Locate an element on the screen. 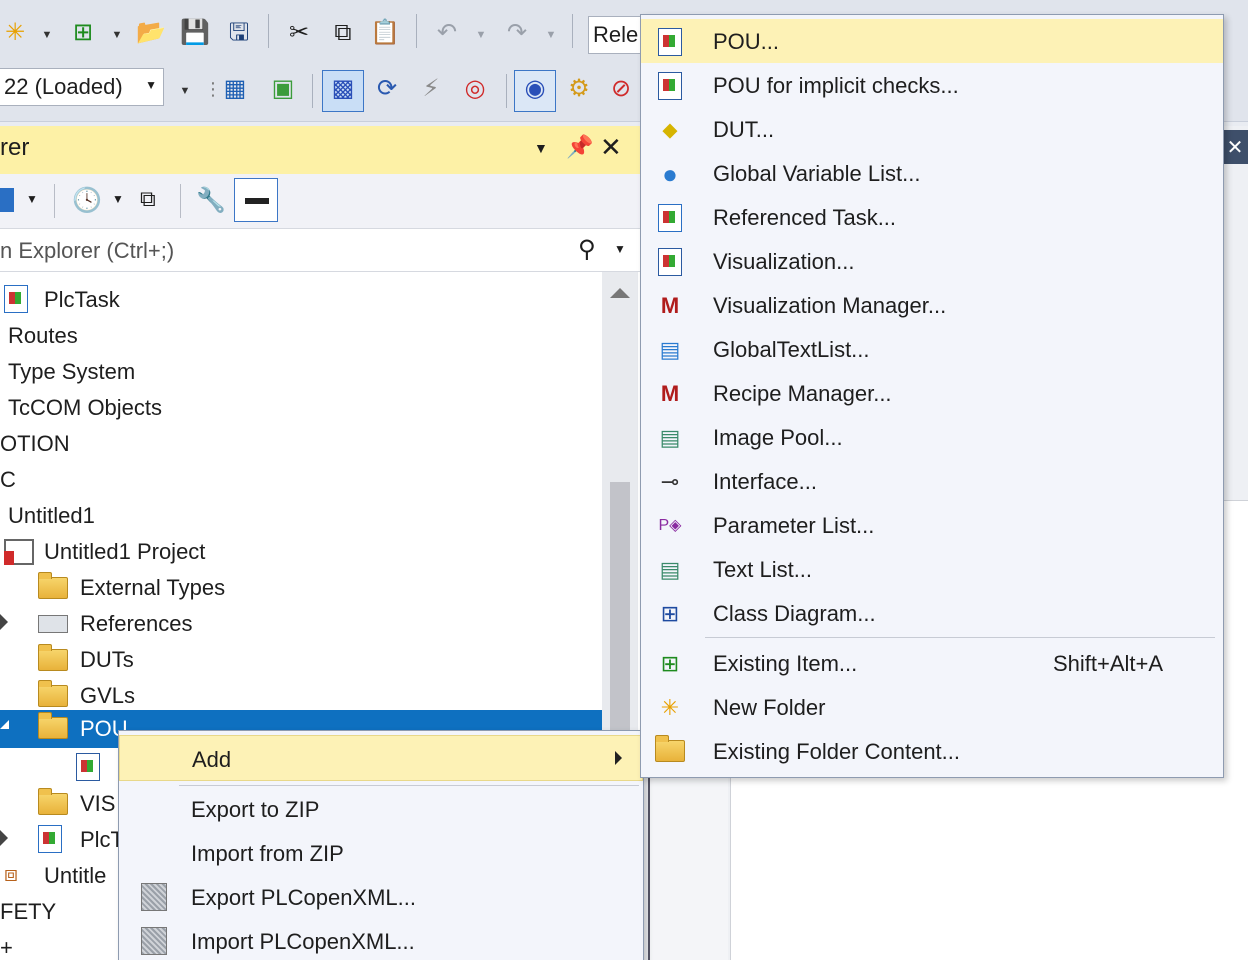 This screenshot has height=960, width=1248. collapse-icon is located at coordinates (4, 724).